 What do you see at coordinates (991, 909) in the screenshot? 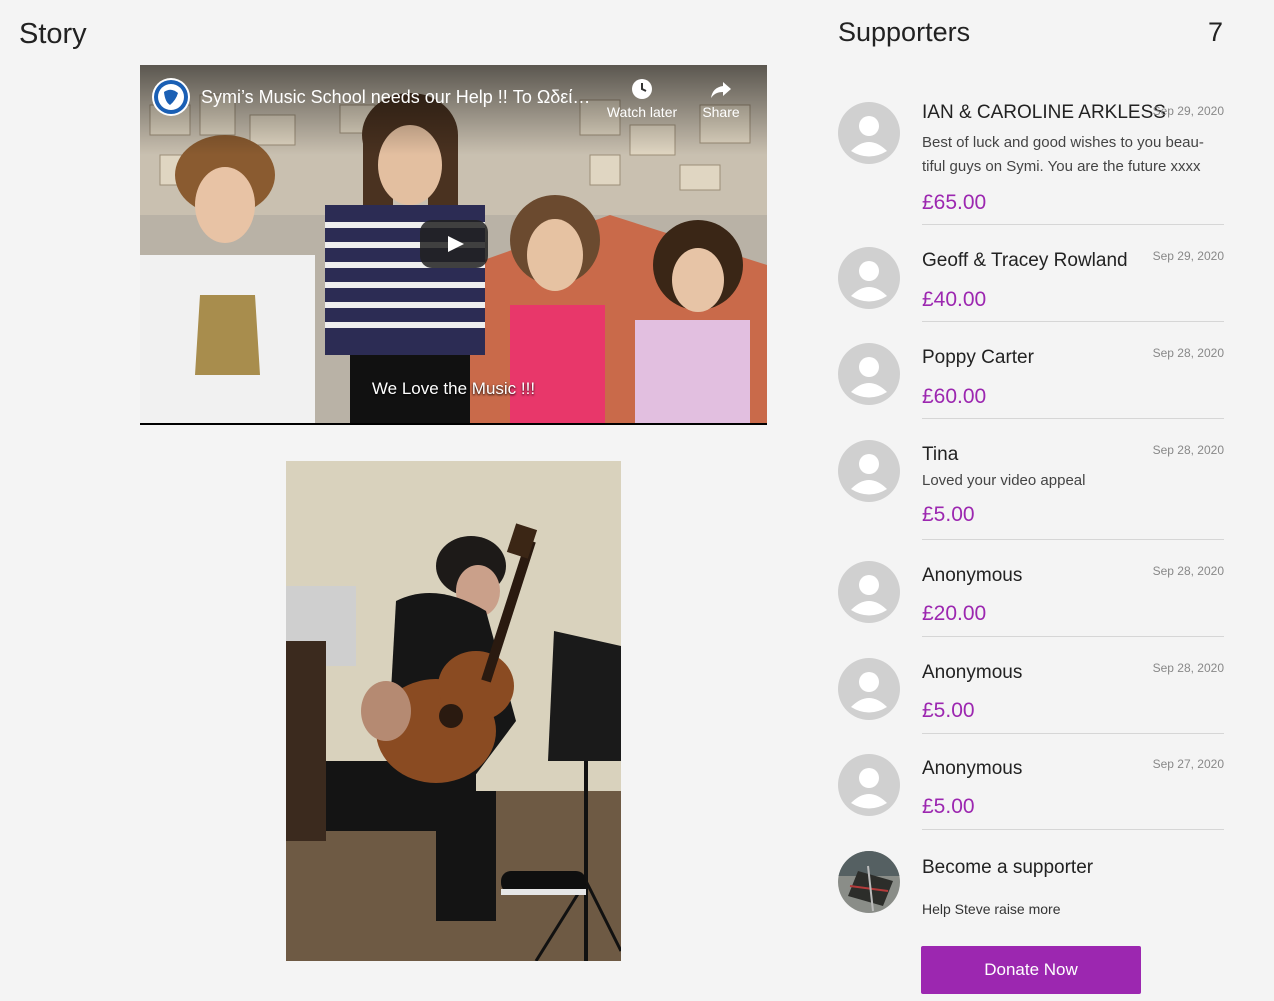
I see `become-supporter-subtitle: Help Steve raise more` at bounding box center [991, 909].